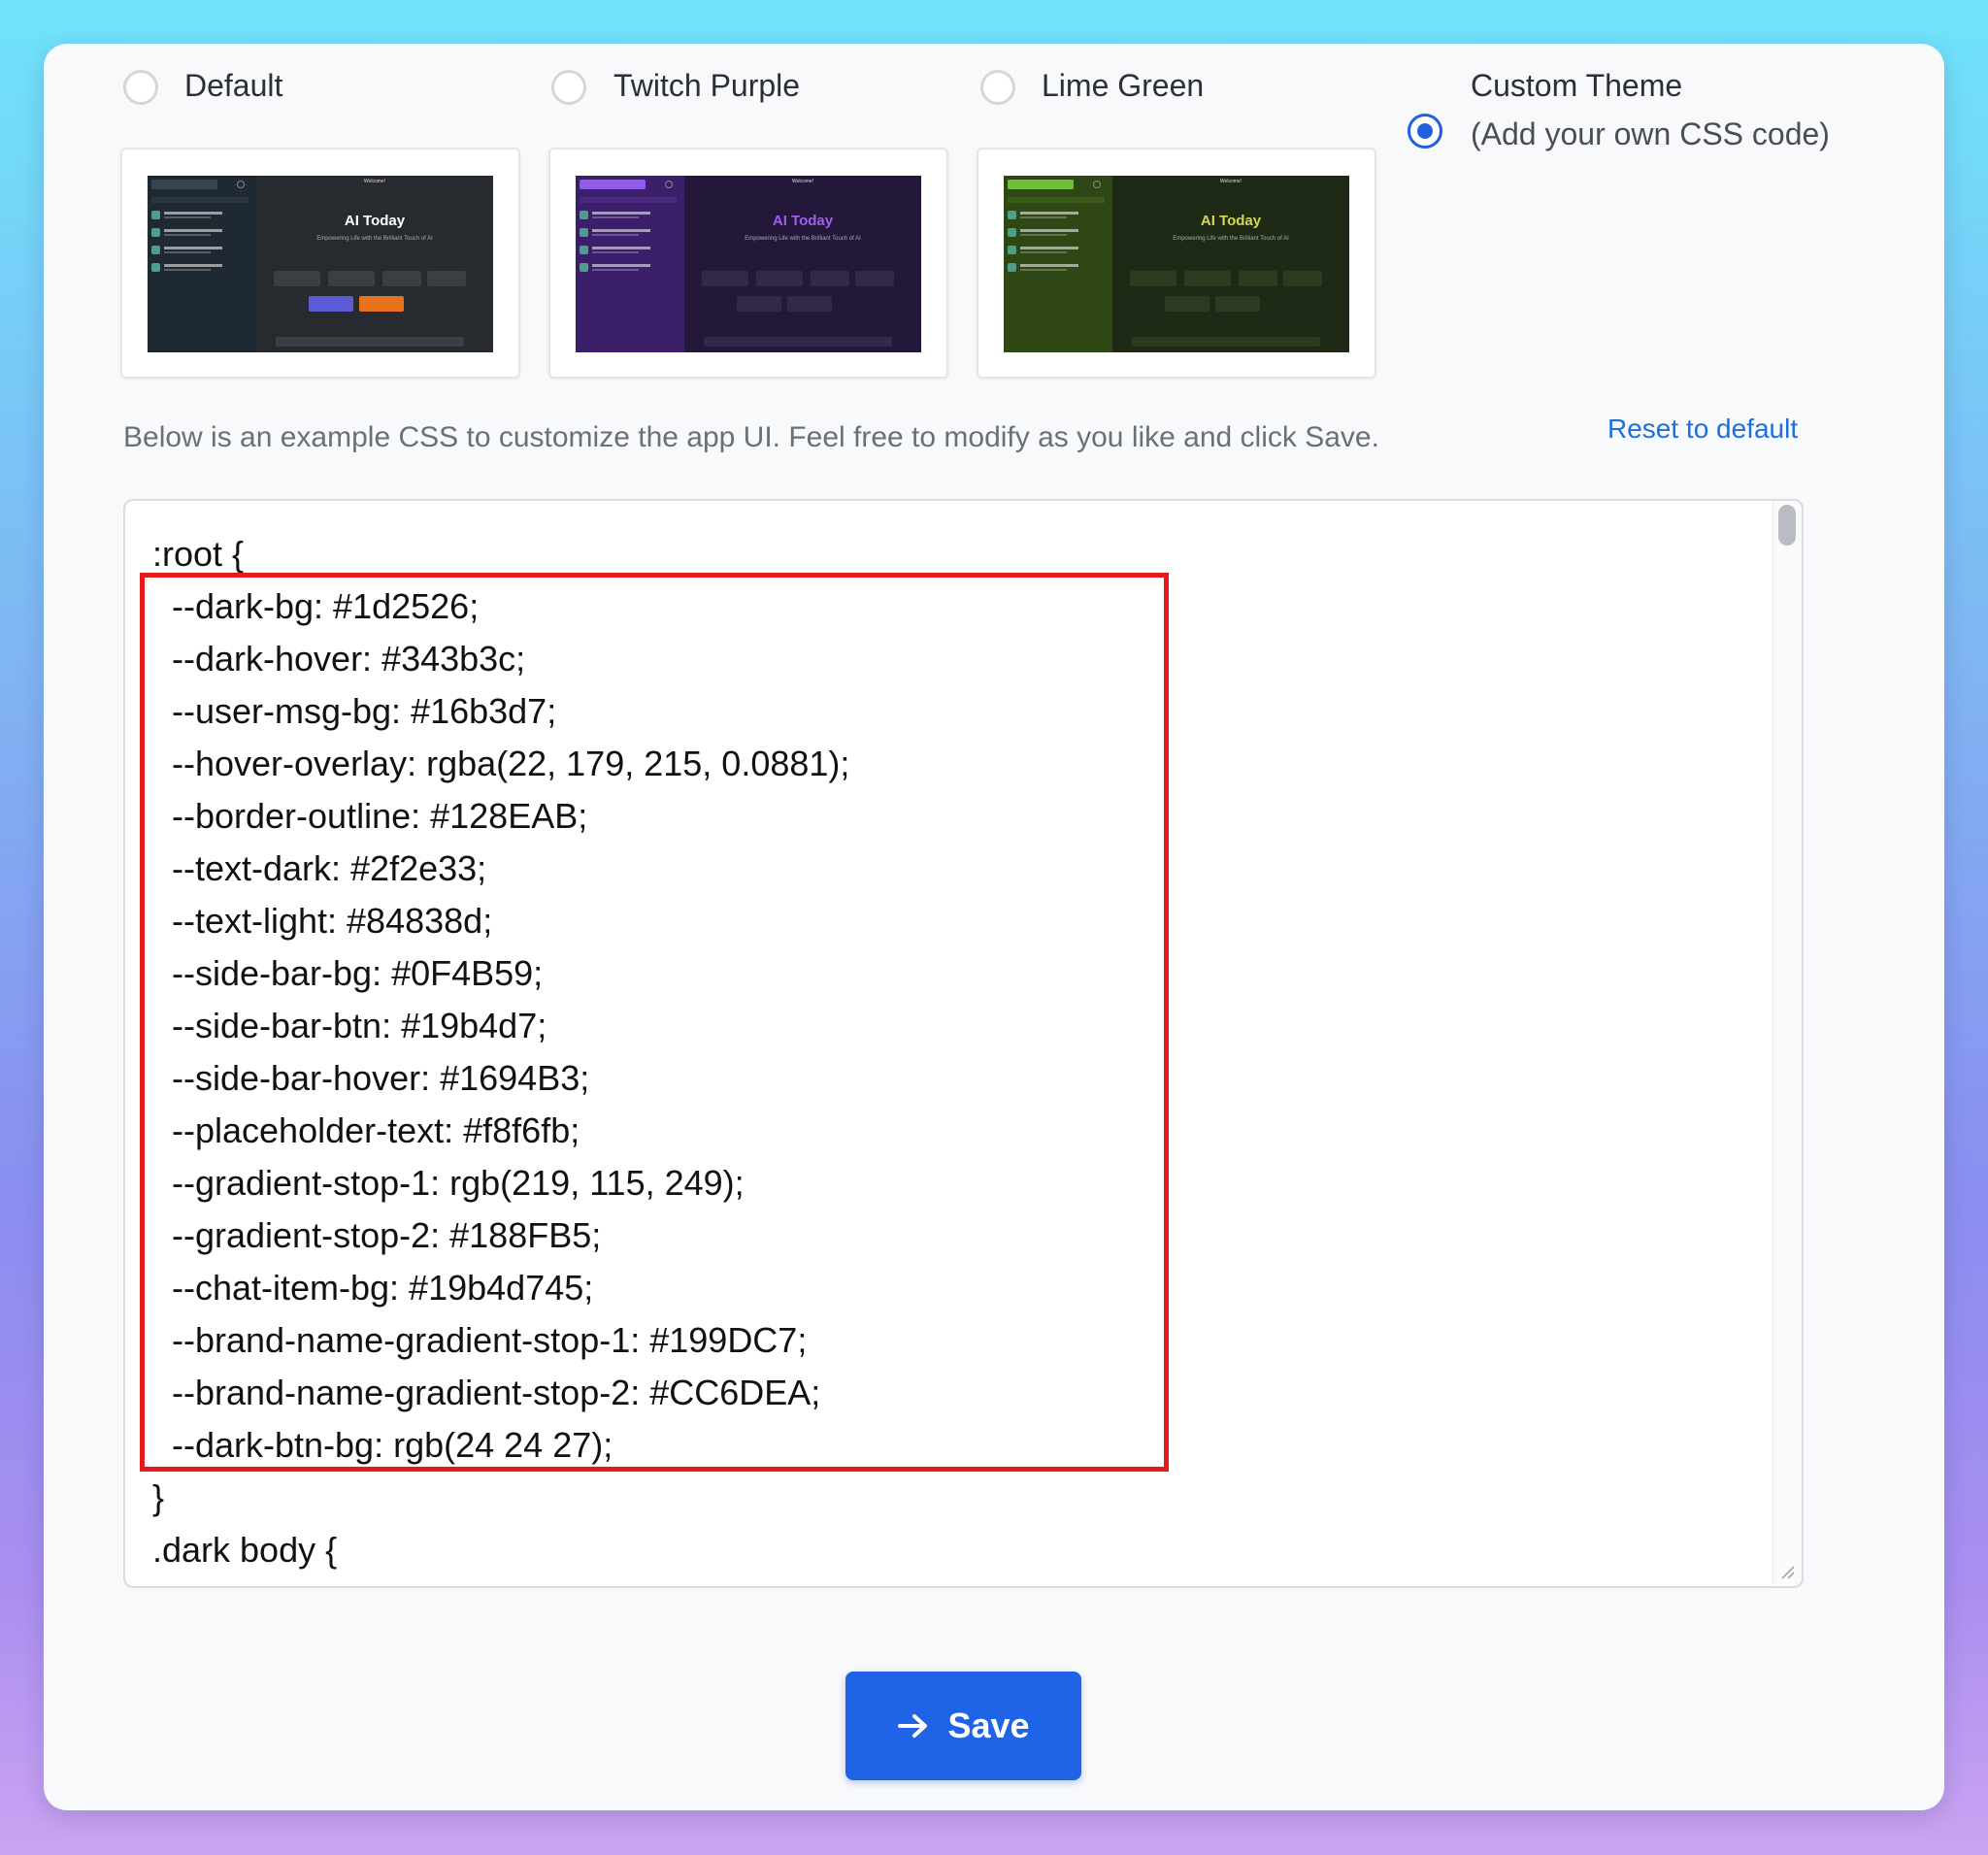 Image resolution: width=1988 pixels, height=1855 pixels. What do you see at coordinates (1787, 1571) in the screenshot?
I see `resize-handle-icon` at bounding box center [1787, 1571].